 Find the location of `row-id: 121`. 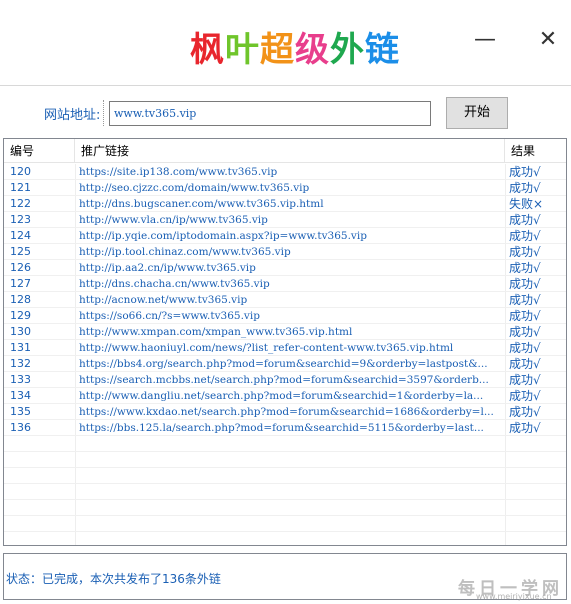

row-id: 121 is located at coordinates (20, 187).